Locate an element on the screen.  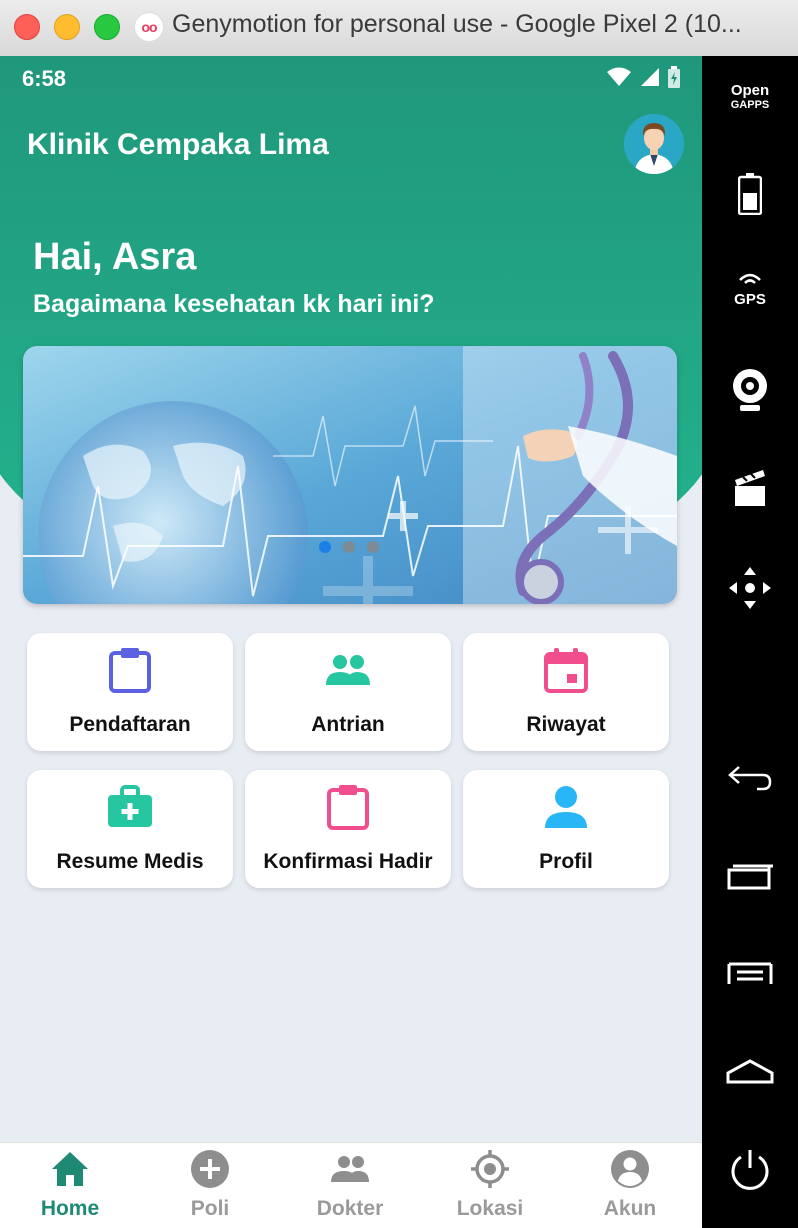
open-gapps-button: Open GAPPS is located at coordinates (750, 98).